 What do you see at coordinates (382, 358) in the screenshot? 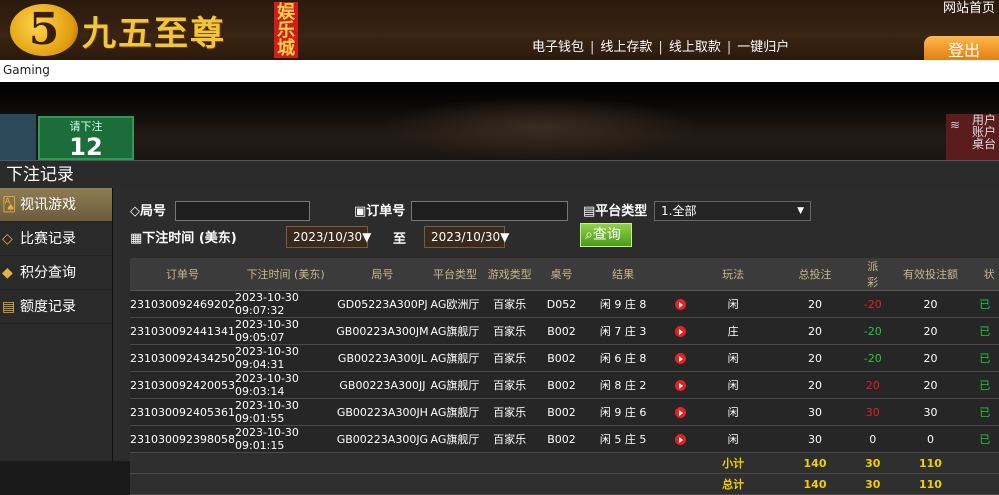
I see `cell-round: GB00223A300JL` at bounding box center [382, 358].